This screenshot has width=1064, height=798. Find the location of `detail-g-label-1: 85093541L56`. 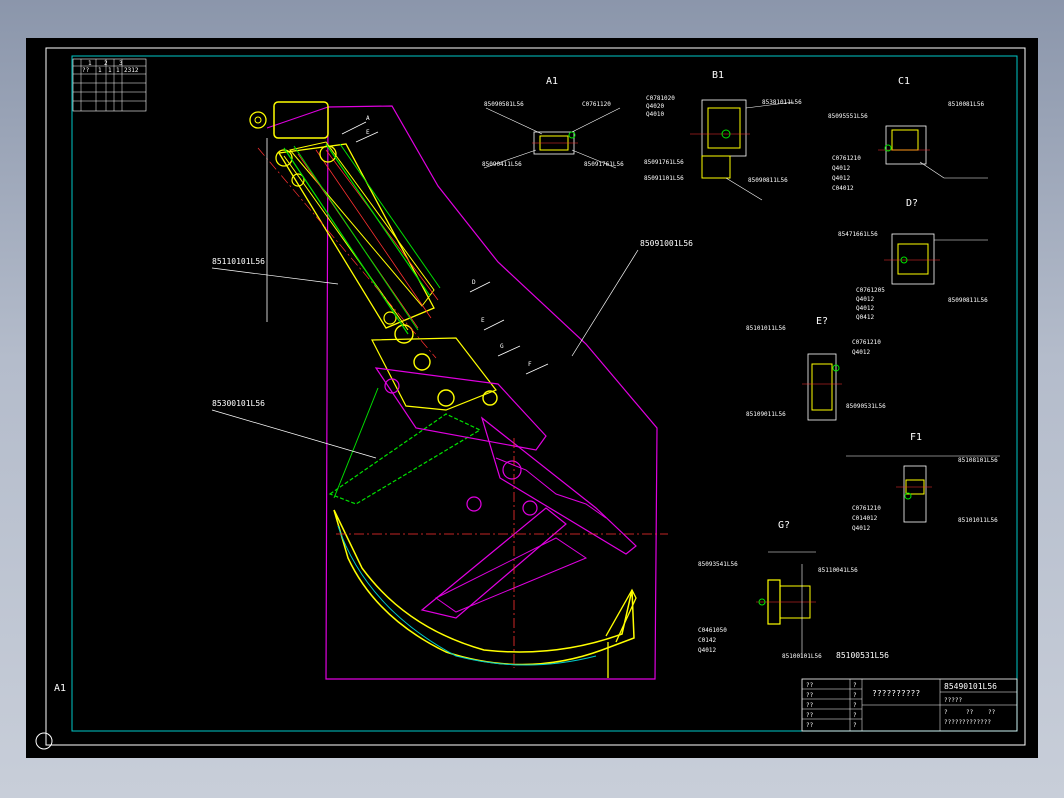

detail-g-label-1: 85093541L56 is located at coordinates (718, 564).